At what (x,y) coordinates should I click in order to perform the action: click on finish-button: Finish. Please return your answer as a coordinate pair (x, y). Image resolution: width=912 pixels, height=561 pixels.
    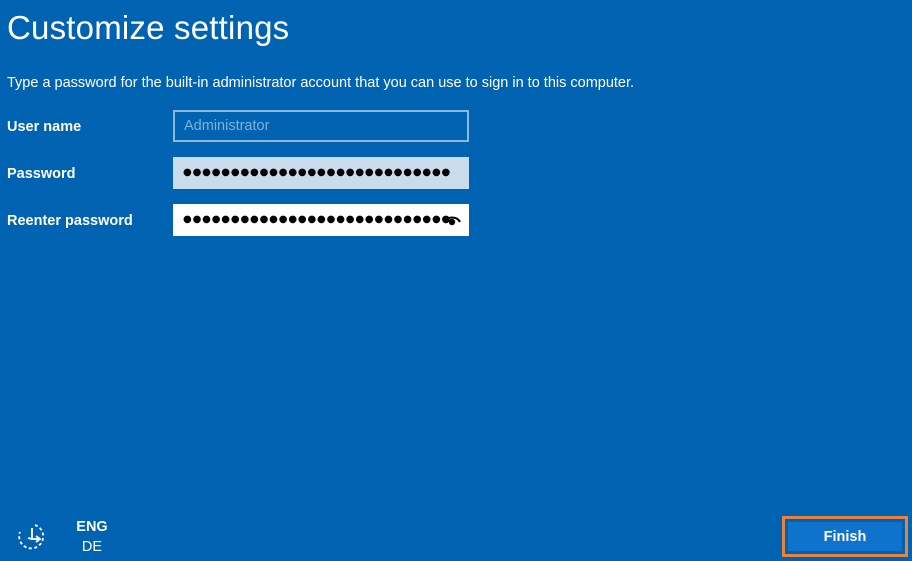
    Looking at the image, I should click on (845, 536).